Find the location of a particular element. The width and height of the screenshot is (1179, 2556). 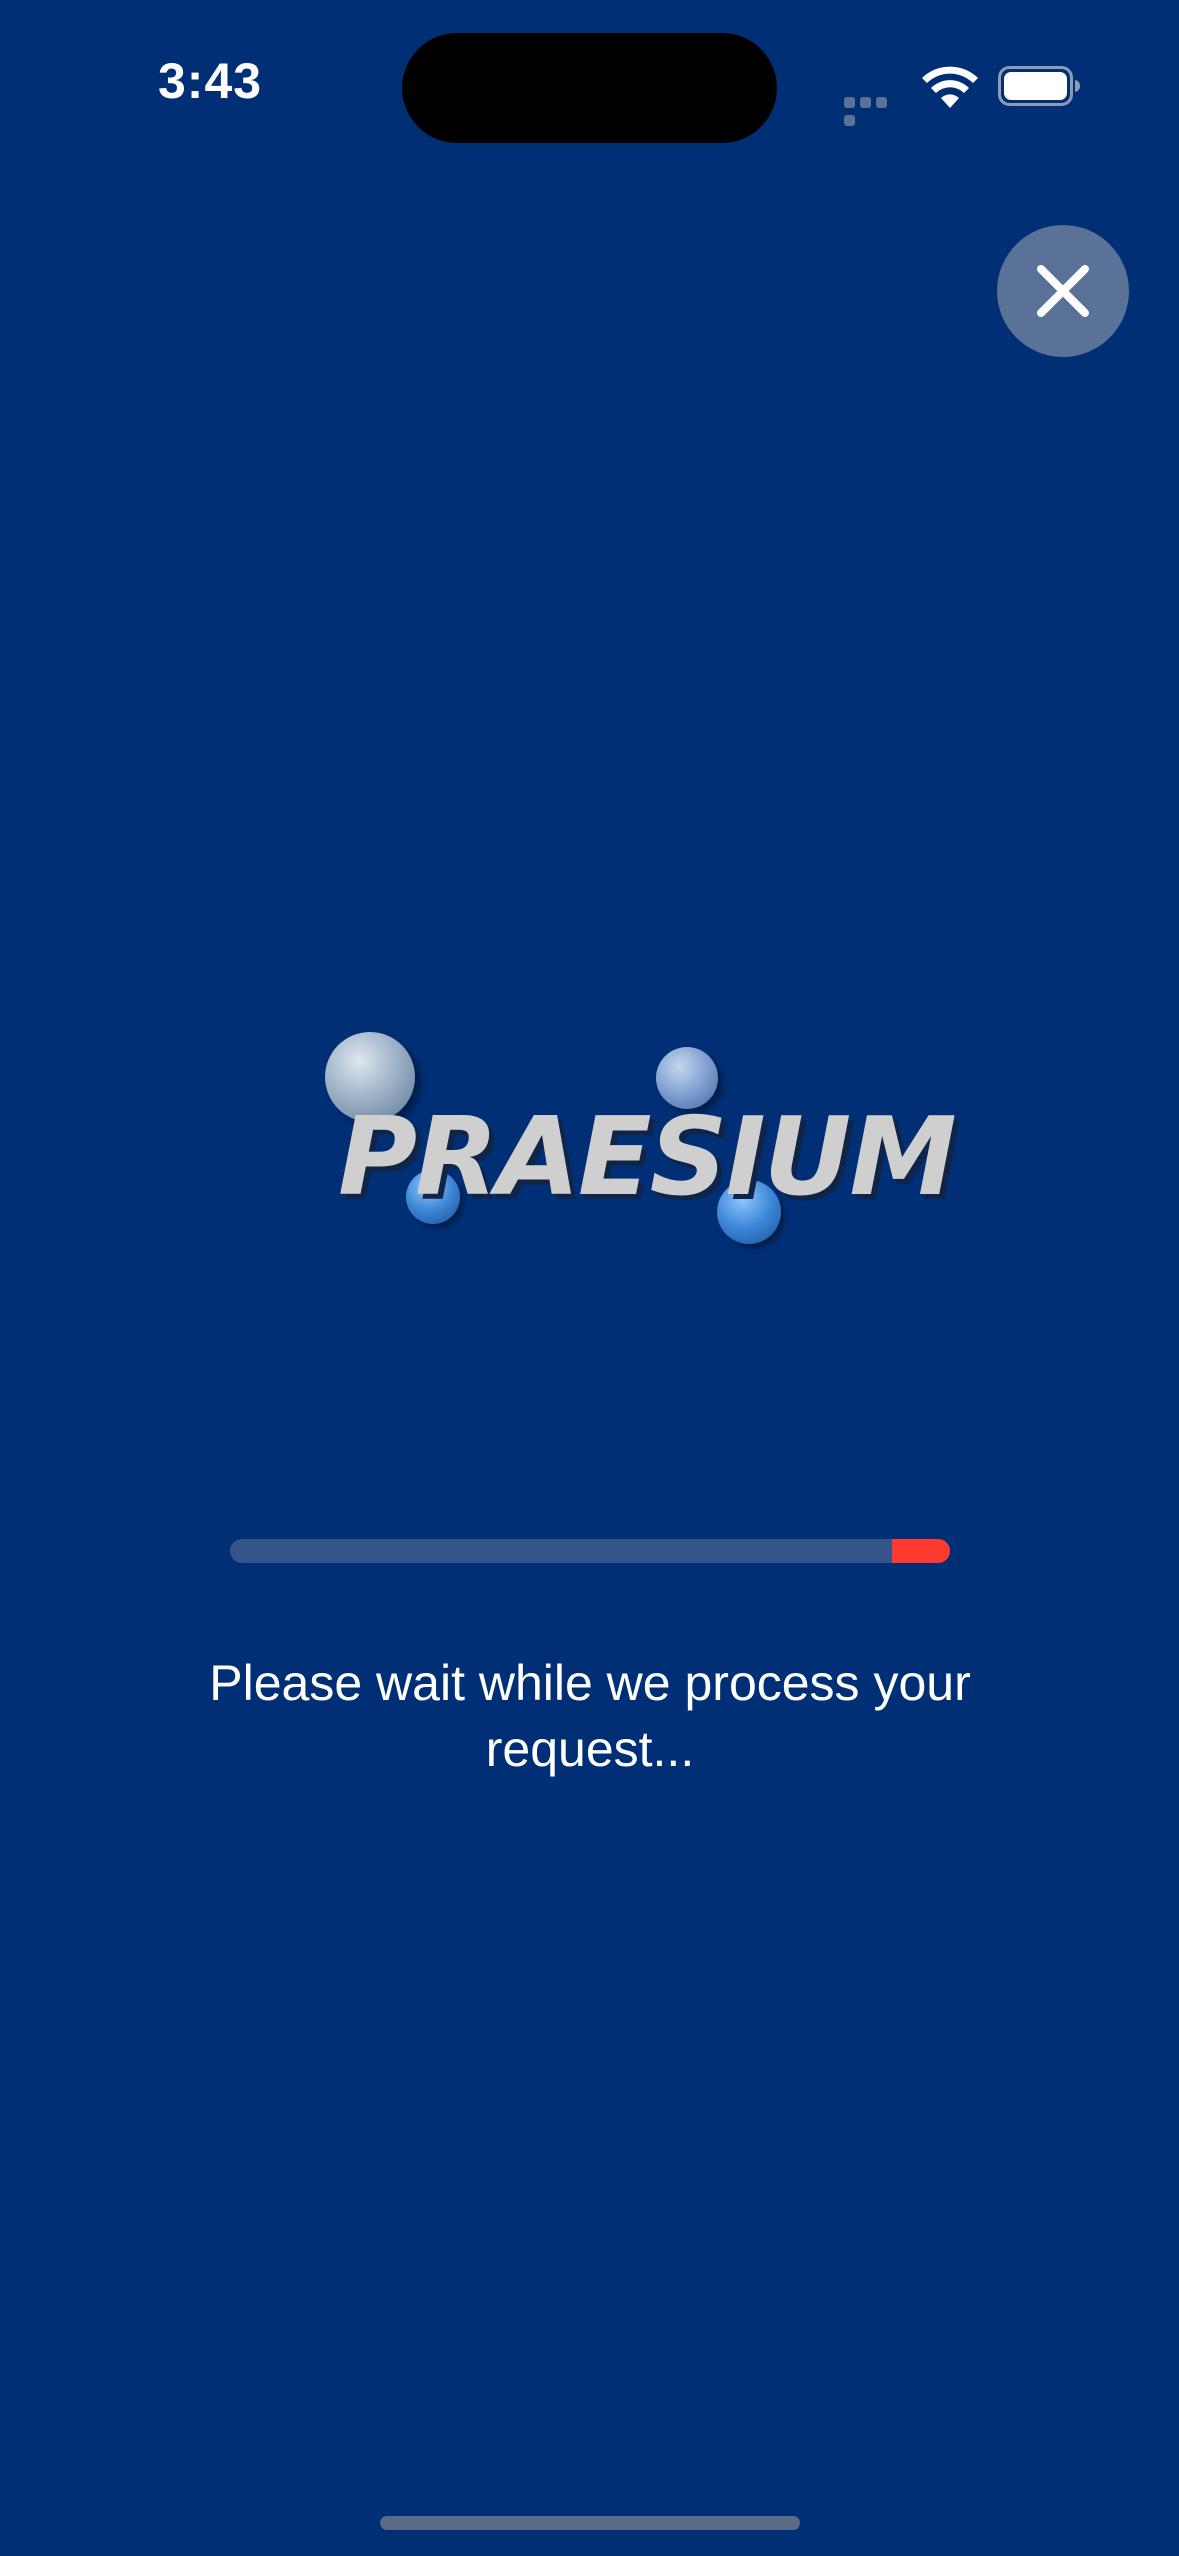

progress-fill is located at coordinates (921, 1551).